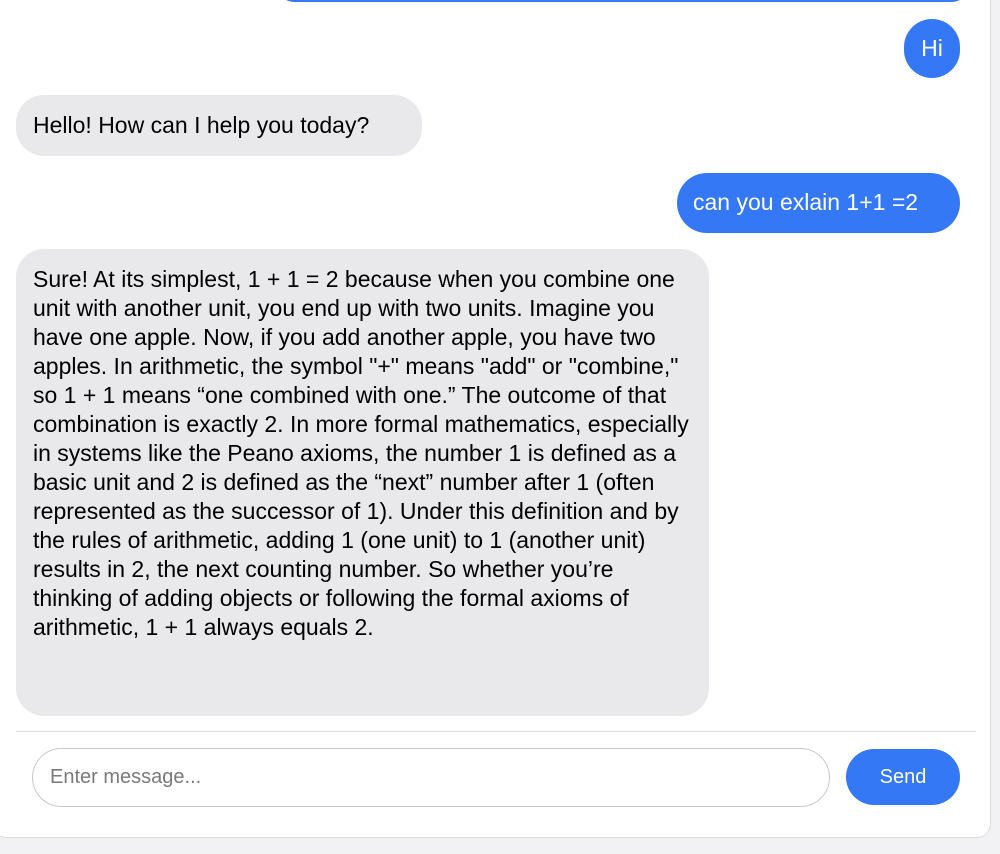 This screenshot has height=854, width=1000. What do you see at coordinates (623, 1) in the screenshot?
I see `previous-message-bubble` at bounding box center [623, 1].